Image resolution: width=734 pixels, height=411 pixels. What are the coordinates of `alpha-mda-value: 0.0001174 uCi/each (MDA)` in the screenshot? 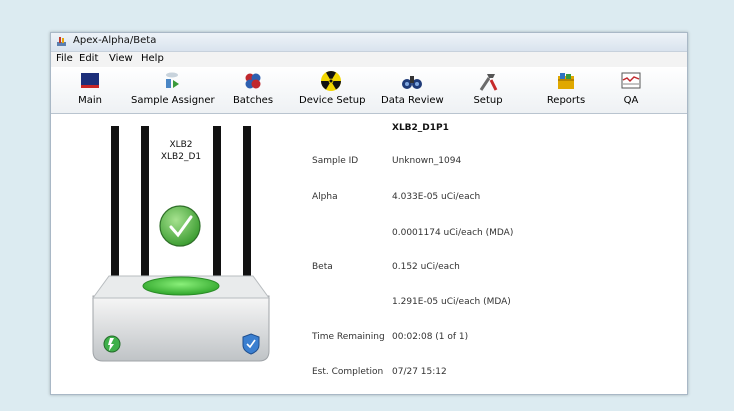 It's located at (453, 233).